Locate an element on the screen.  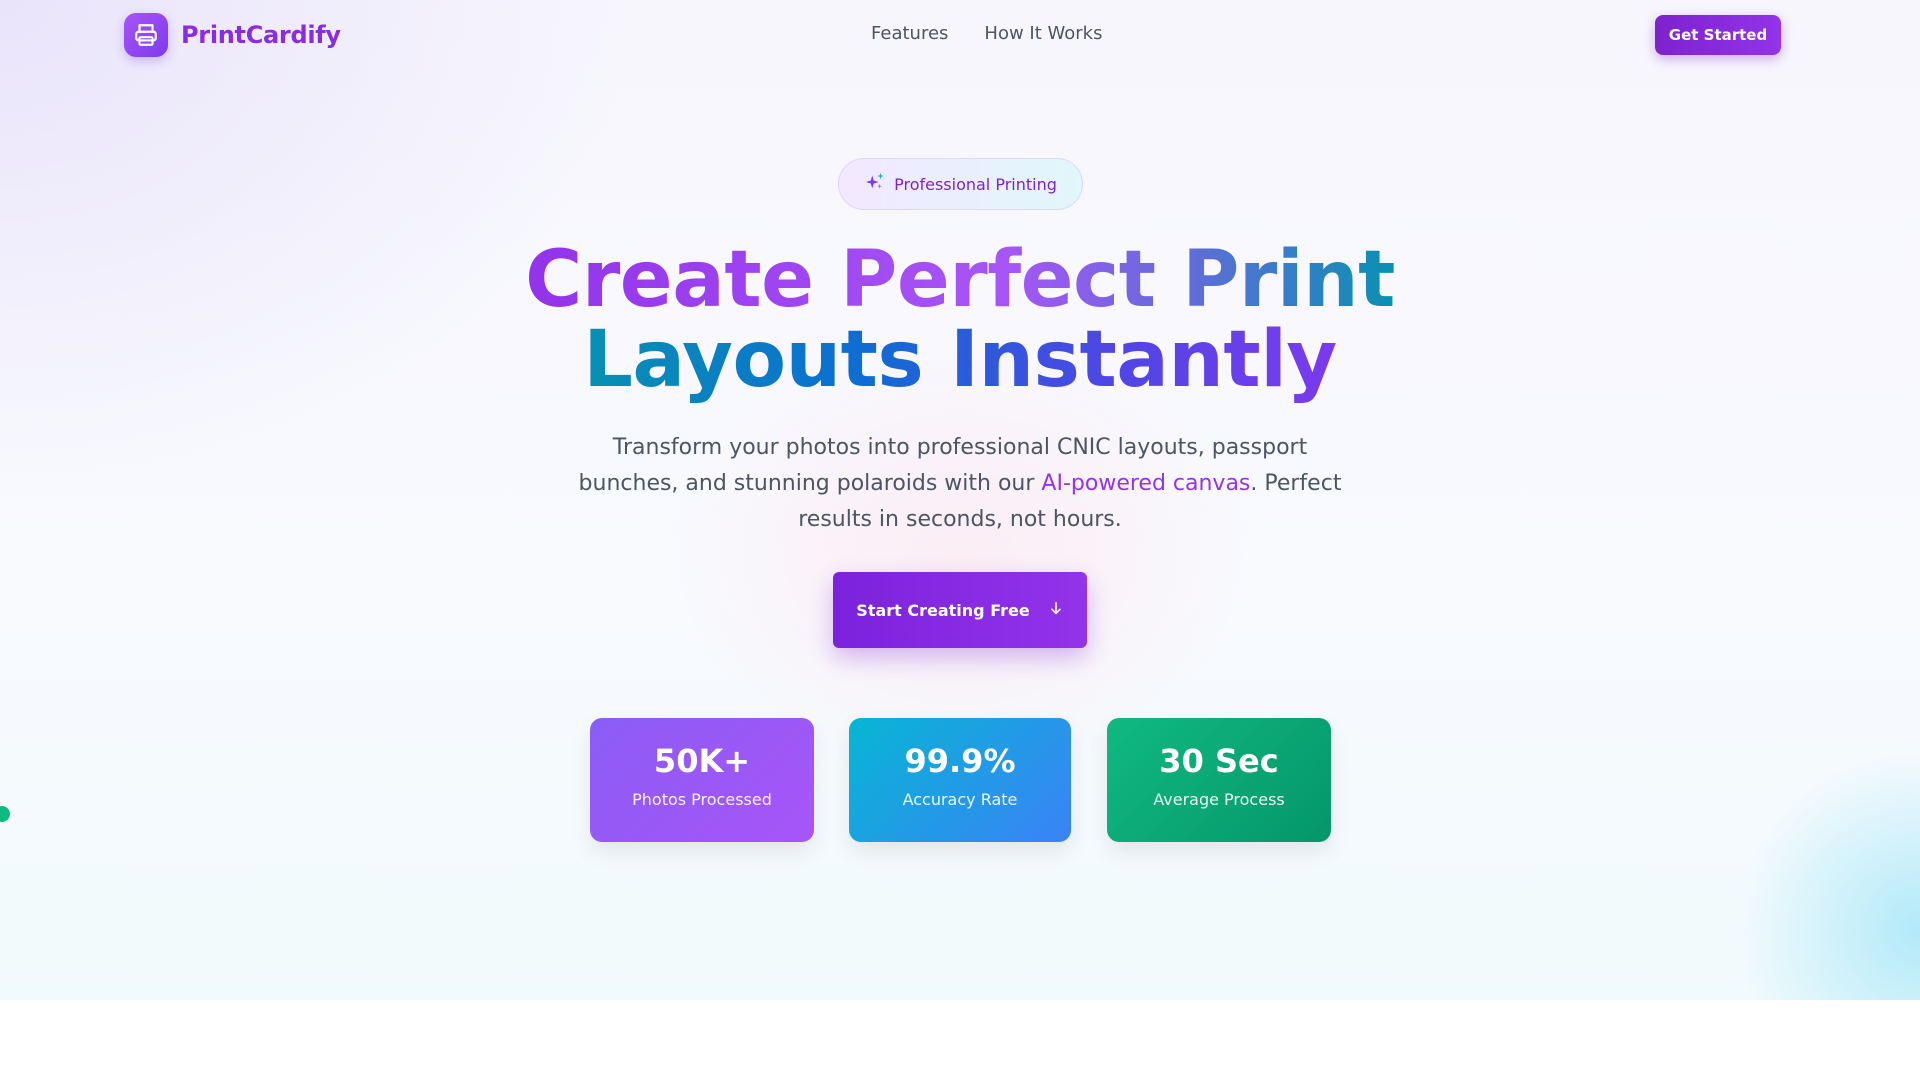
brand-name: PrintCardify is located at coordinates (261, 35).